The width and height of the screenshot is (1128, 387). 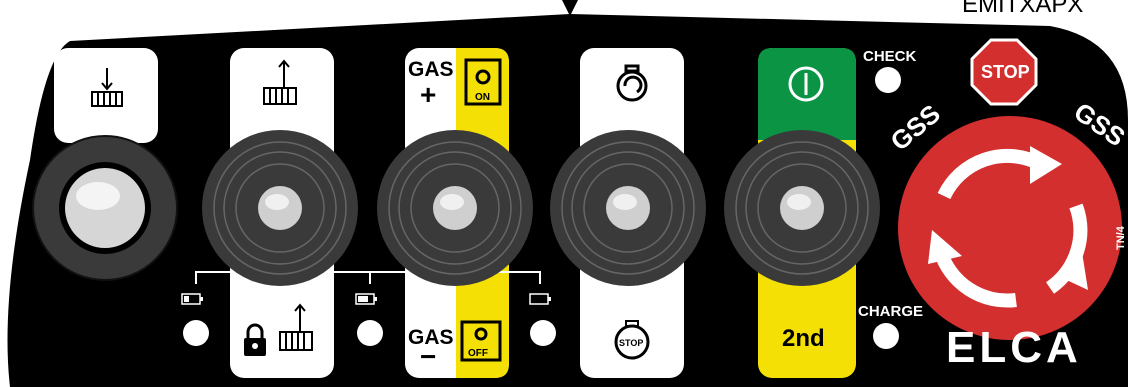 I want to click on gas-plus-sign: +, so click(x=428, y=94).